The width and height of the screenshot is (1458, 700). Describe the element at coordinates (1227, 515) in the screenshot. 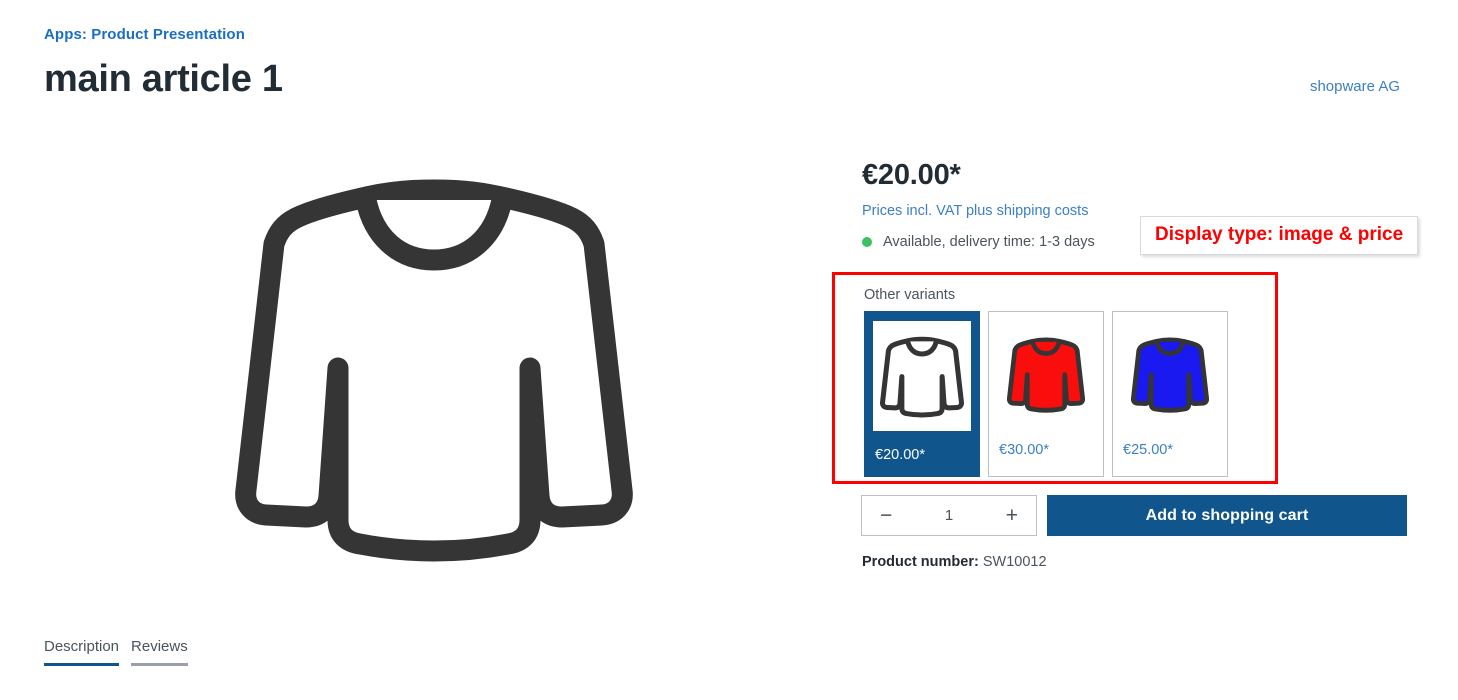

I see `add-to-cart-button: Add to shopping cart` at that location.